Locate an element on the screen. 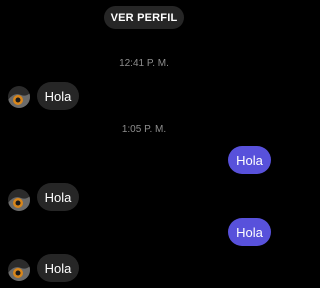 Image resolution: width=320 pixels, height=288 pixels. timestamp: 1:05 P. M. is located at coordinates (144, 129).